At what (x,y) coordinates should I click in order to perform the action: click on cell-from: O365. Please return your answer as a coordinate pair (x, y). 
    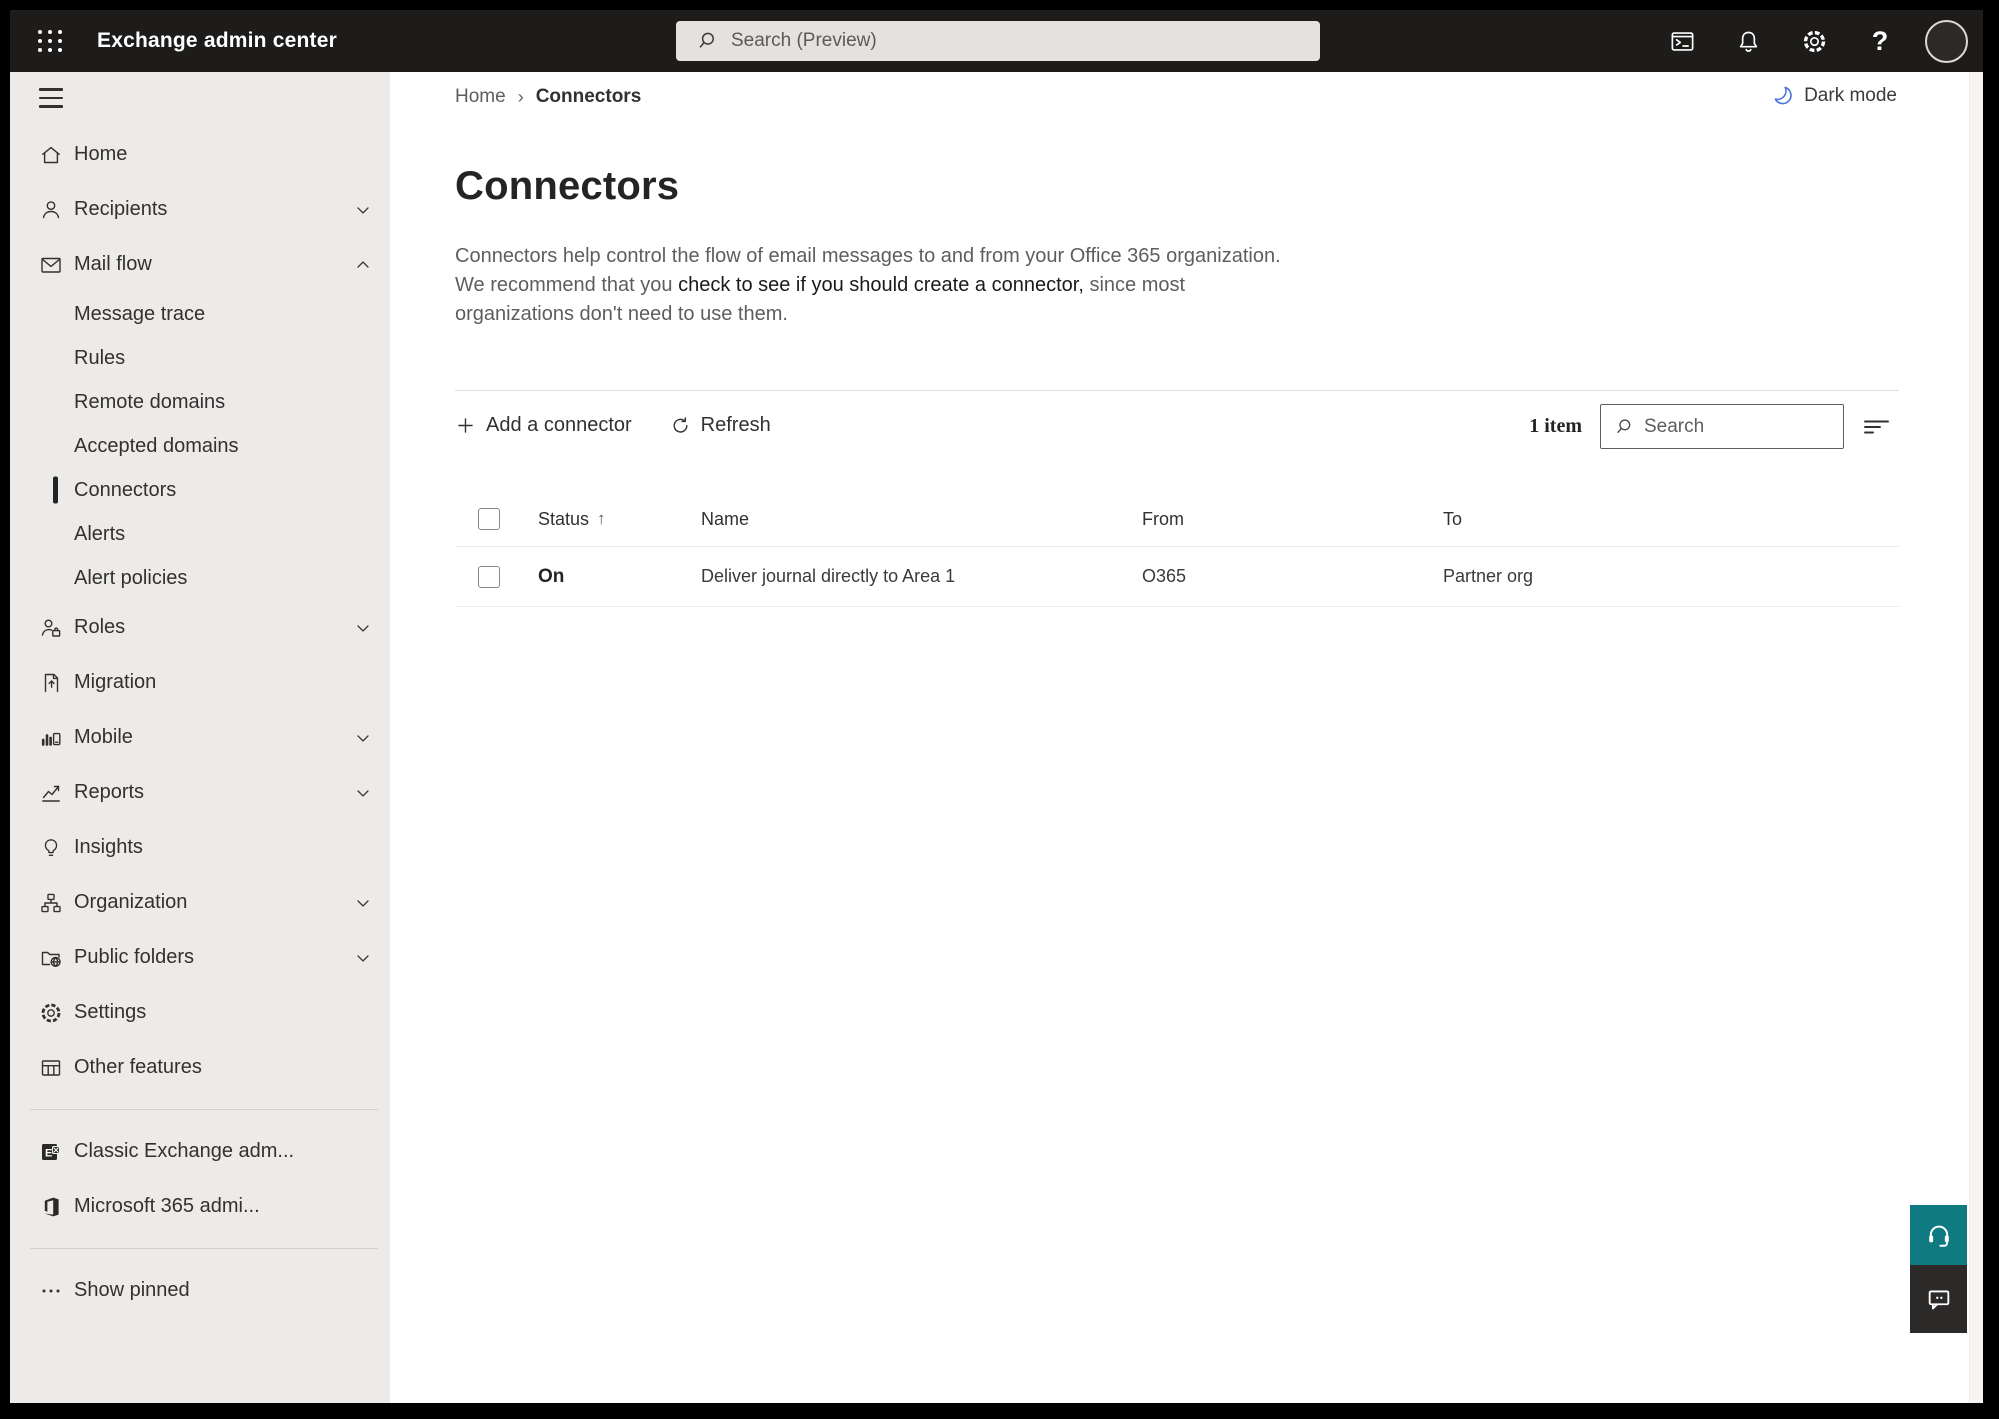
    Looking at the image, I should click on (1164, 576).